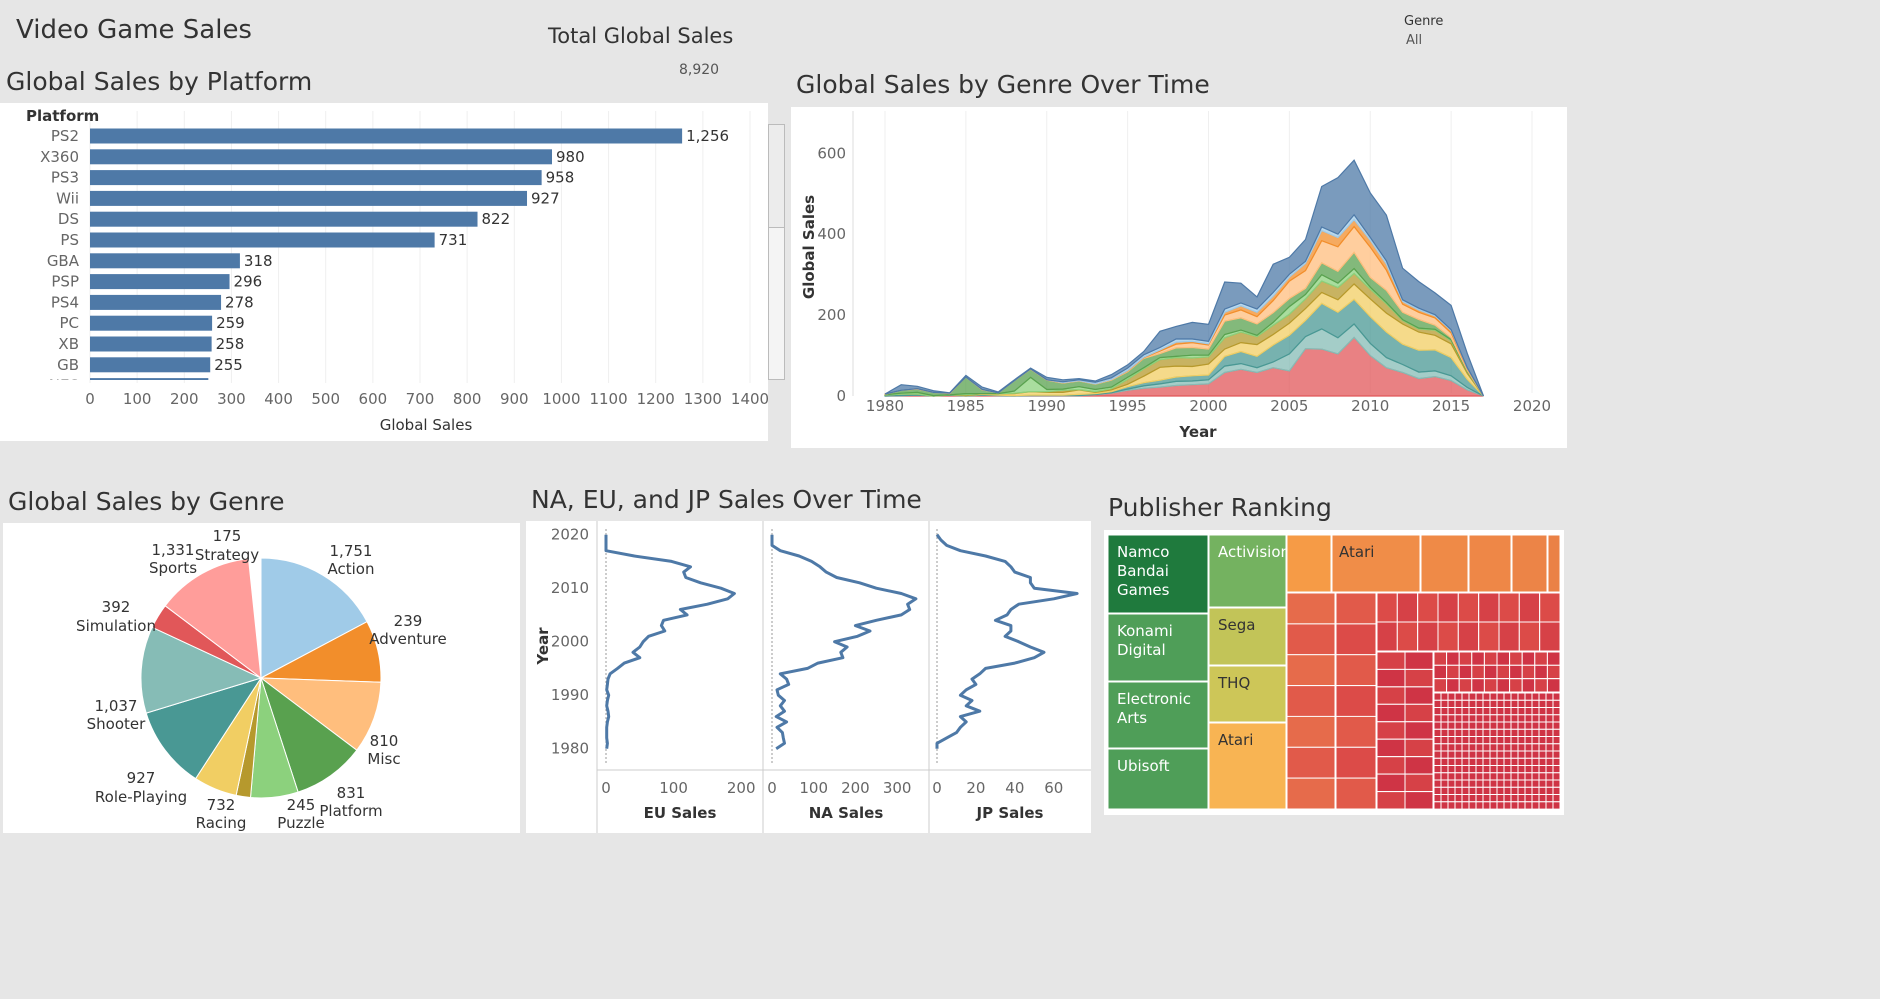 The image size is (1880, 999). What do you see at coordinates (408, 639) in the screenshot?
I see `pie-category-label: Adventure` at bounding box center [408, 639].